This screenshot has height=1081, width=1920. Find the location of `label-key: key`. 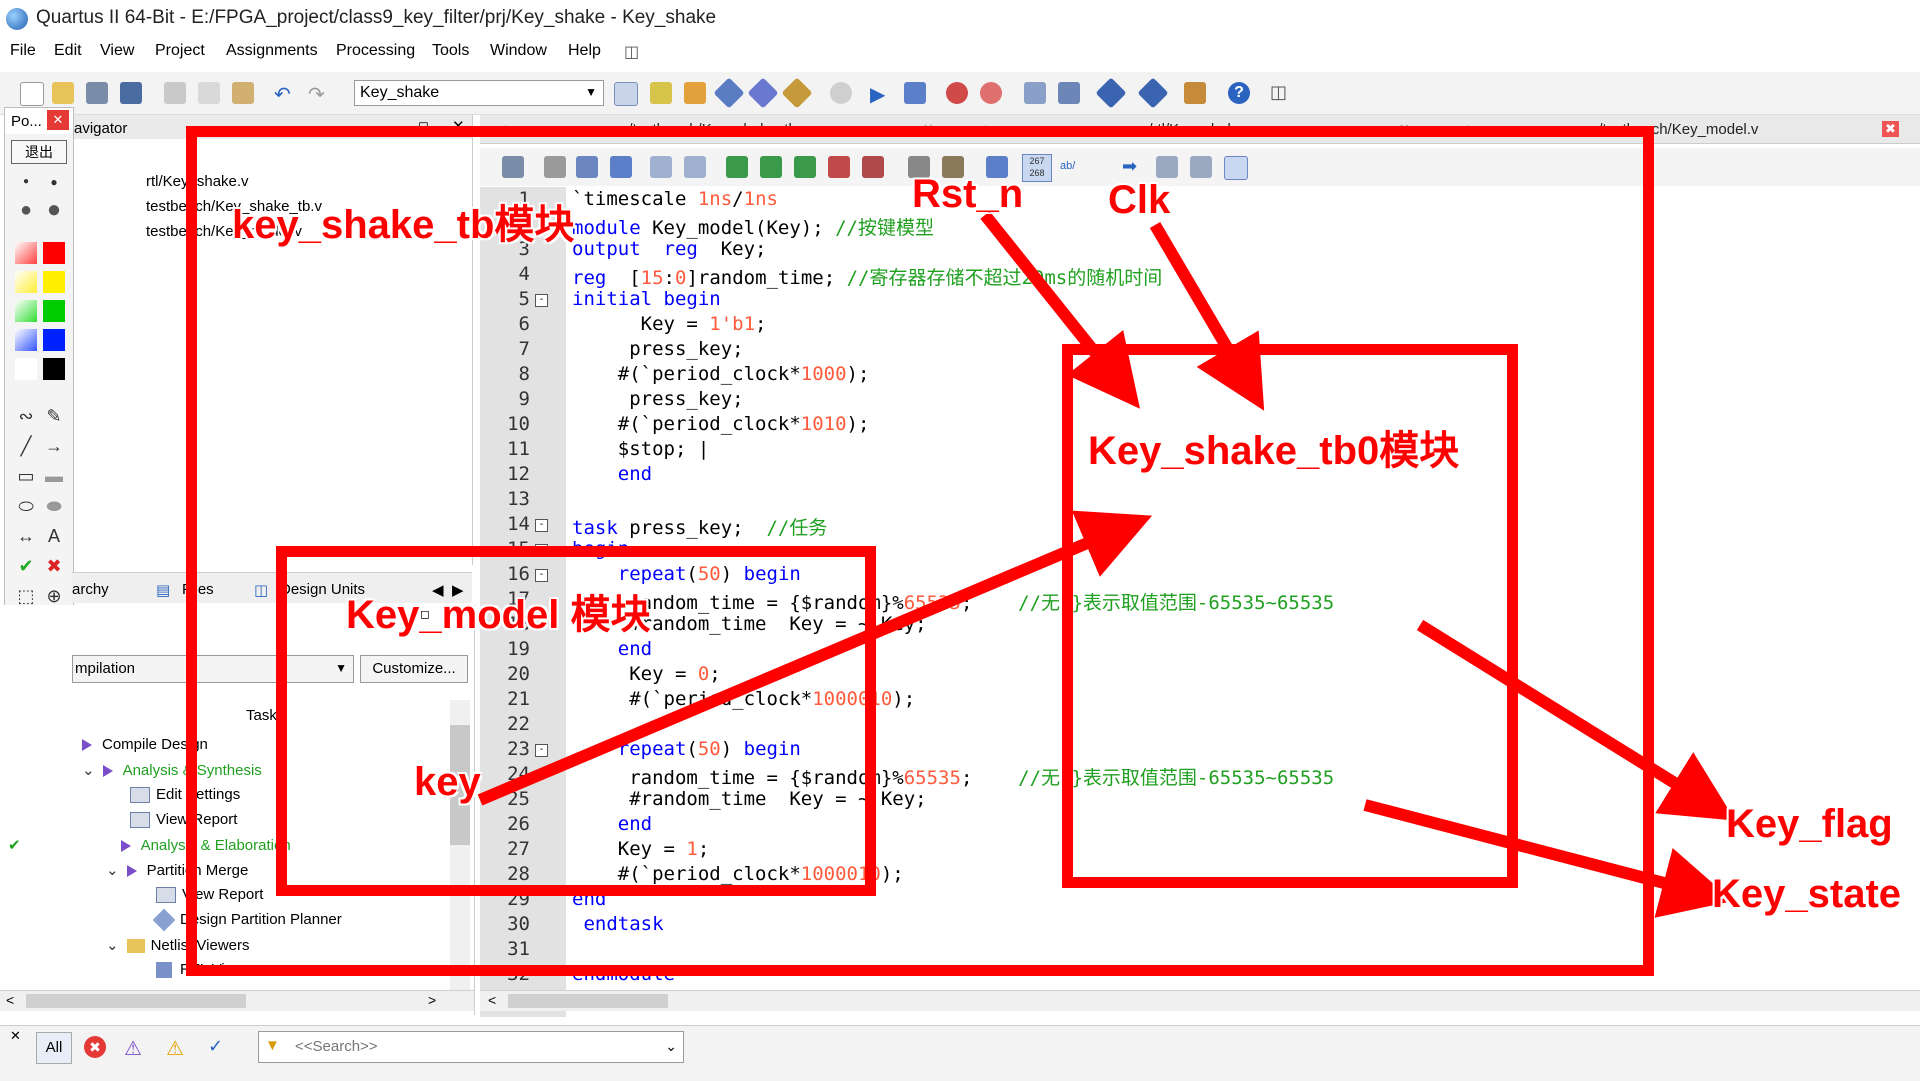

label-key: key is located at coordinates (447, 782).